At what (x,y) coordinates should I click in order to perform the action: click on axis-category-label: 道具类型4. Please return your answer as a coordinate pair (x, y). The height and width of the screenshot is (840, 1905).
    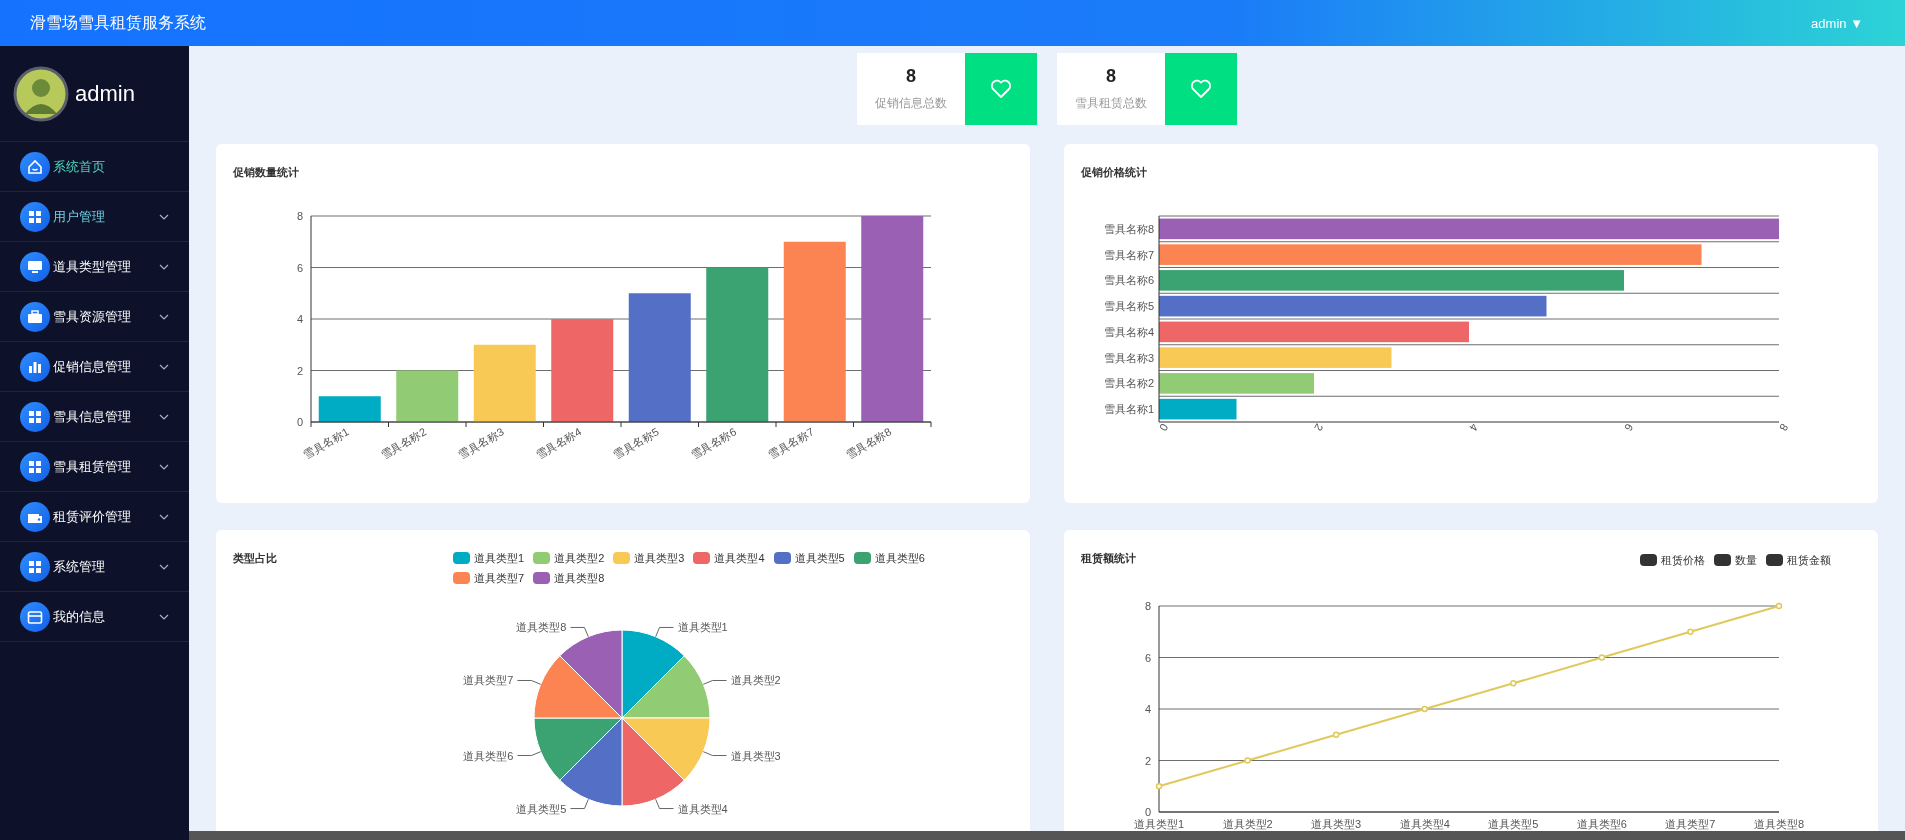
    Looking at the image, I should click on (1424, 824).